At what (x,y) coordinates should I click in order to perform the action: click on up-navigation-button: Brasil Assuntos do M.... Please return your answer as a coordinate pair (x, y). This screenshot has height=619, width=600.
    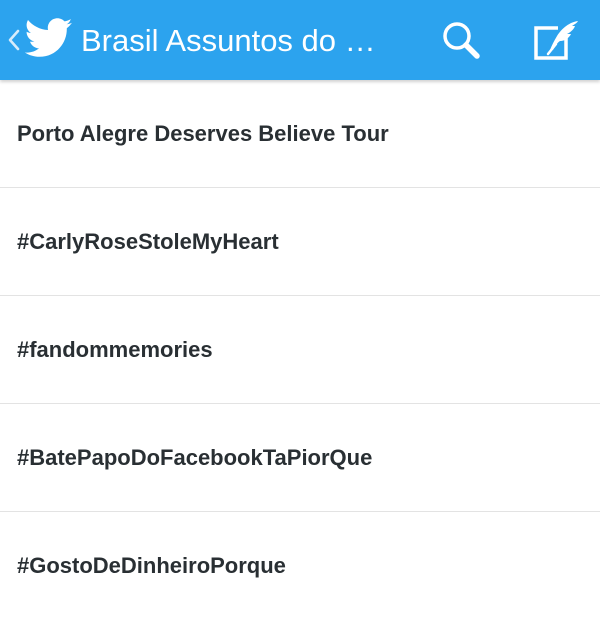
    Looking at the image, I should click on (220, 40).